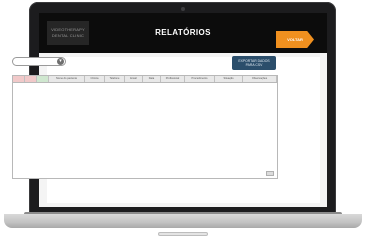 This screenshot has width=366, height=240. I want to click on column-header: Email, so click(134, 79).